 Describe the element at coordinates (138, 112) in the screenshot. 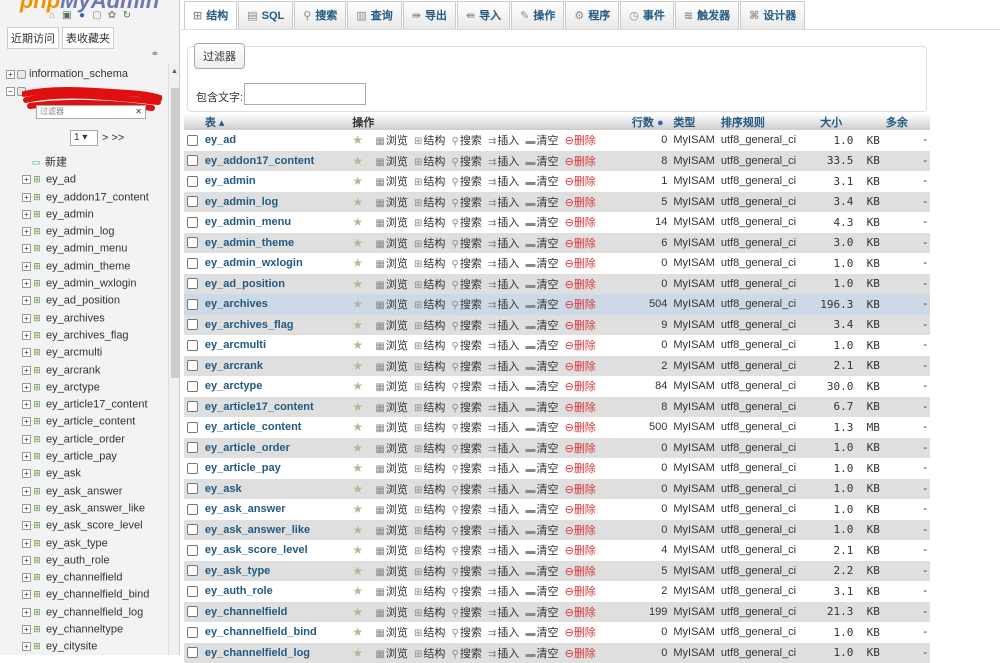

I see `clear-icon: ✕` at that location.